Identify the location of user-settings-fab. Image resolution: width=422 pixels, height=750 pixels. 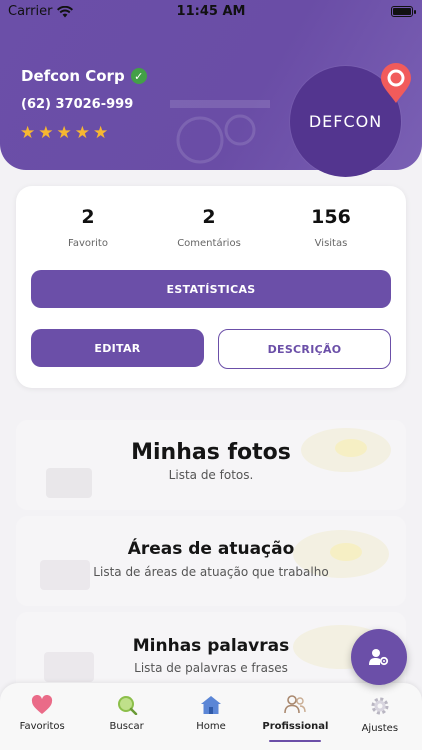
(379, 657).